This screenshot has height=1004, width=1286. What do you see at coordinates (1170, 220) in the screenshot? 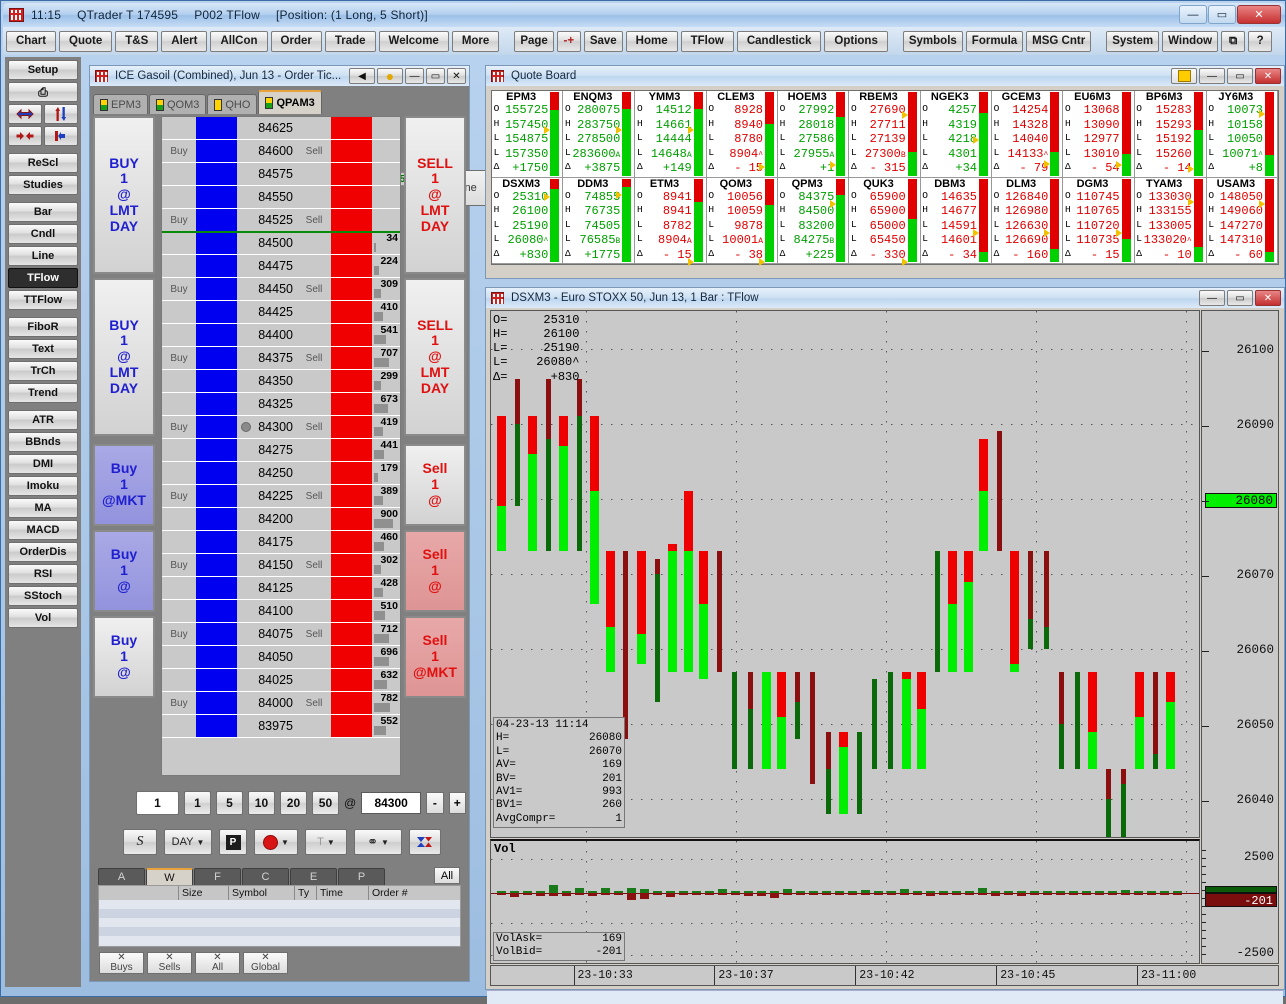
I see `quote-cell-tyam3: TYAM3 O H L L Δ 133030 133155 133005 133020^ - 10` at bounding box center [1170, 220].